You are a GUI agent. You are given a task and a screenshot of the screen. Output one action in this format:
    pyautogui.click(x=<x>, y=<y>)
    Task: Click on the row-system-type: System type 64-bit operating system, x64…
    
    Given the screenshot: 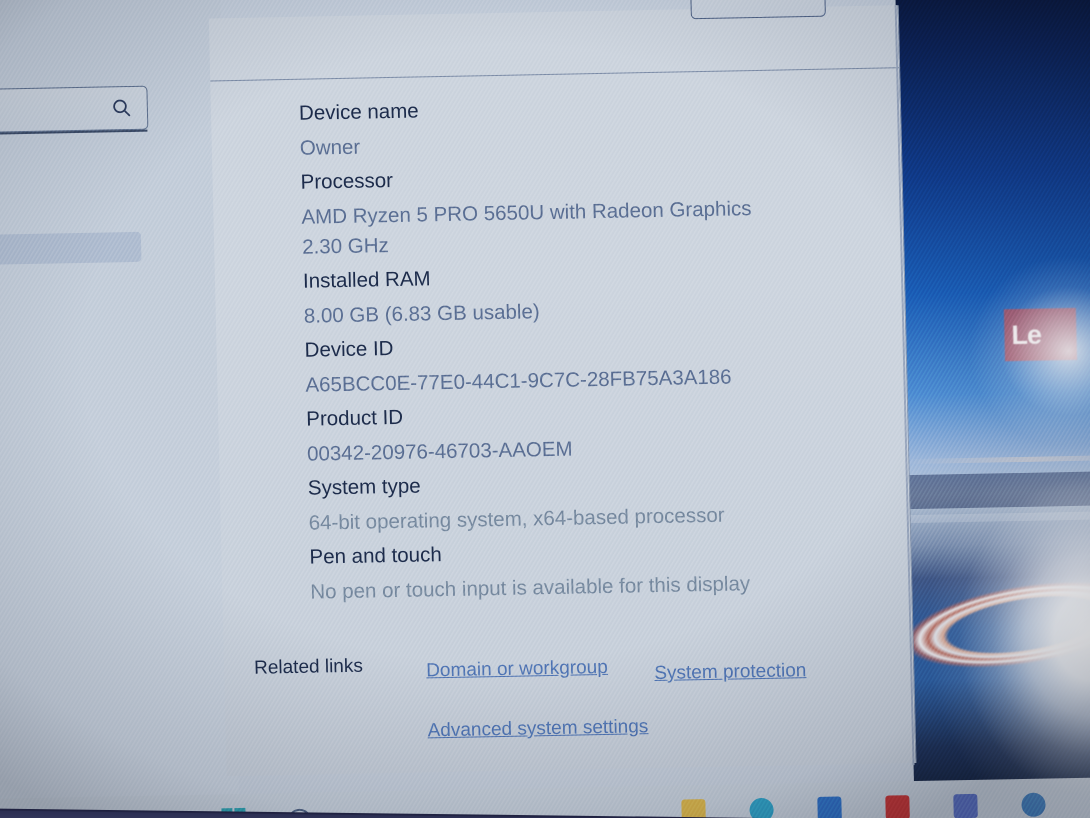 What is the action you would take?
    pyautogui.click(x=603, y=498)
    